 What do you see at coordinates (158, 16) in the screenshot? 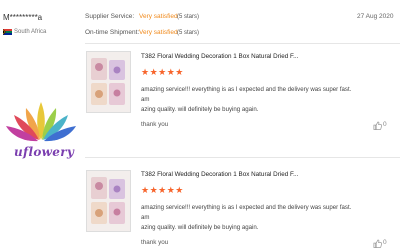
I see `supplier-service-value: Very satisfied` at bounding box center [158, 16].